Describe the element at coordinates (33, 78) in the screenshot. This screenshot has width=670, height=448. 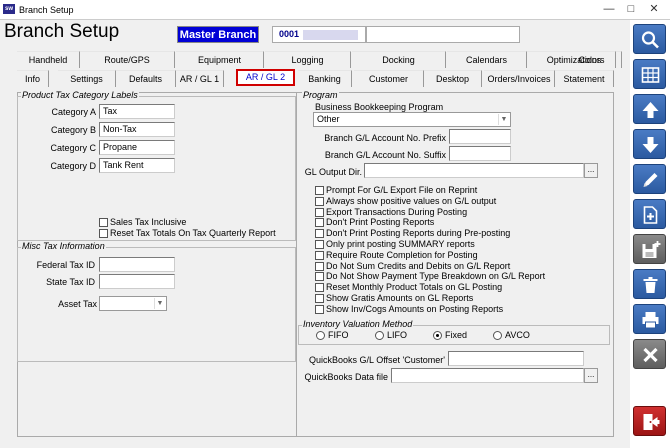
I see `tab-info: Info` at that location.